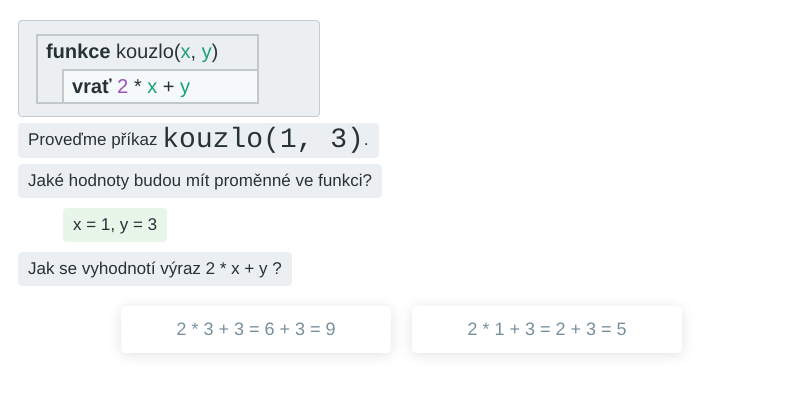  Describe the element at coordinates (200, 181) in the screenshot. I see `question-bubble: Jaké hodnoty budou mít proměnné ve funkci?` at that location.